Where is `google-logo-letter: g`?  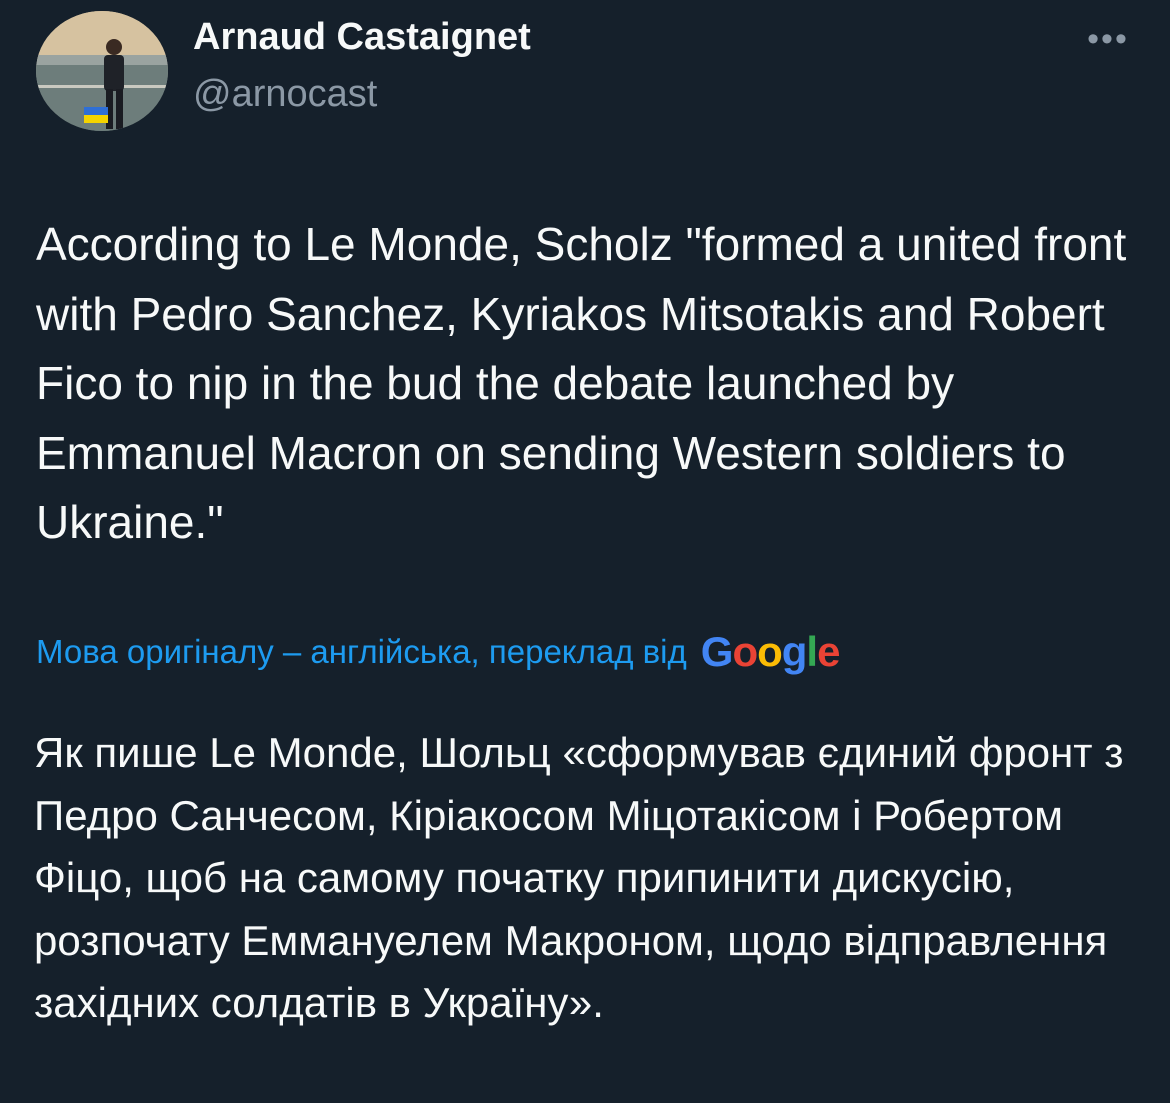 google-logo-letter: g is located at coordinates (794, 651).